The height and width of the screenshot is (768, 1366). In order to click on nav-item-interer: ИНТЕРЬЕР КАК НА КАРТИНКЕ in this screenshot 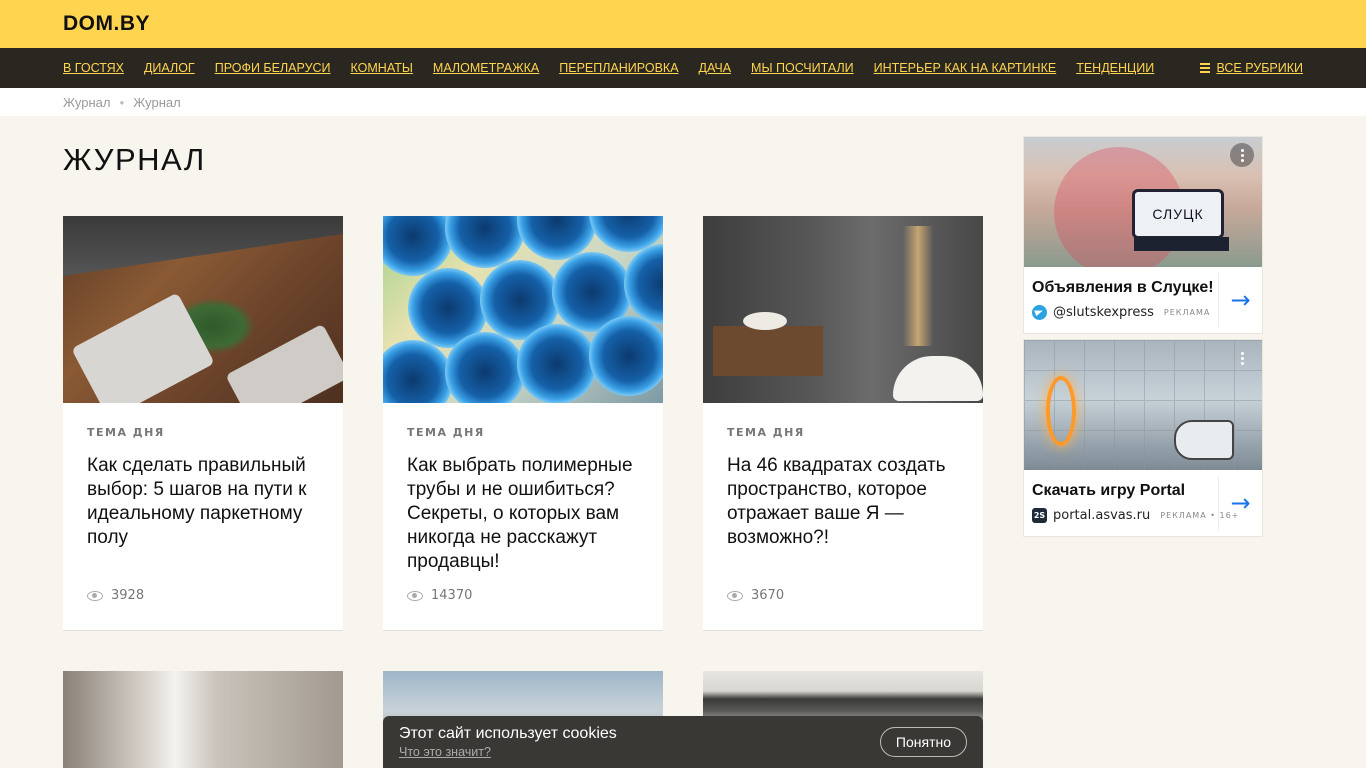, I will do `click(965, 68)`.